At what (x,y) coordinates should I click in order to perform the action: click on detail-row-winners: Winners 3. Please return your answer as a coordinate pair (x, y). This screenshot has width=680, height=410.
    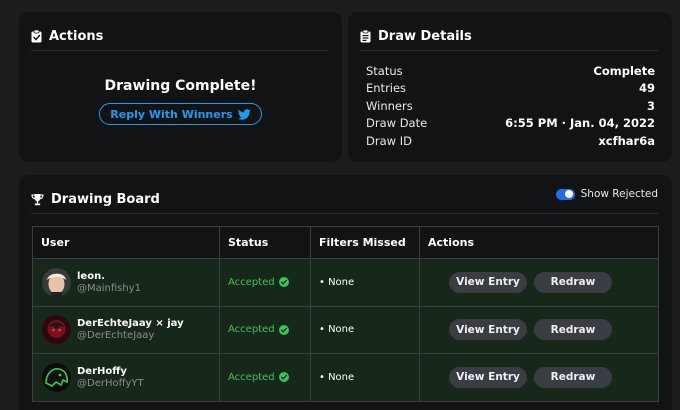
    Looking at the image, I should click on (510, 106).